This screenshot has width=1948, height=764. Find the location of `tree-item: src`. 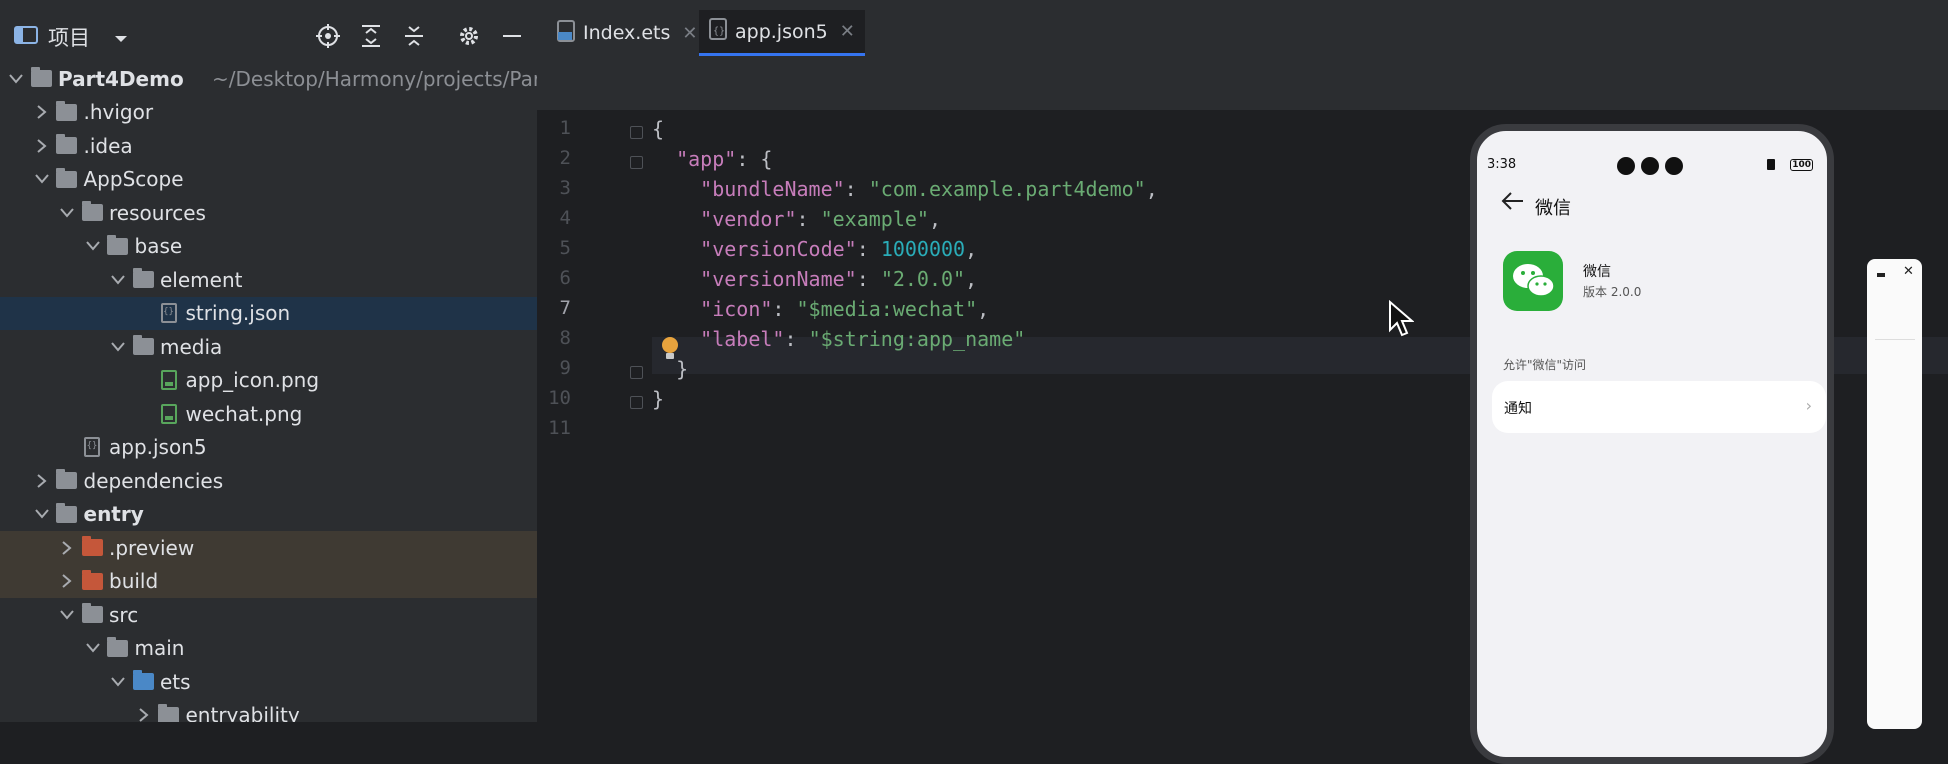

tree-item: src is located at coordinates (268, 615).